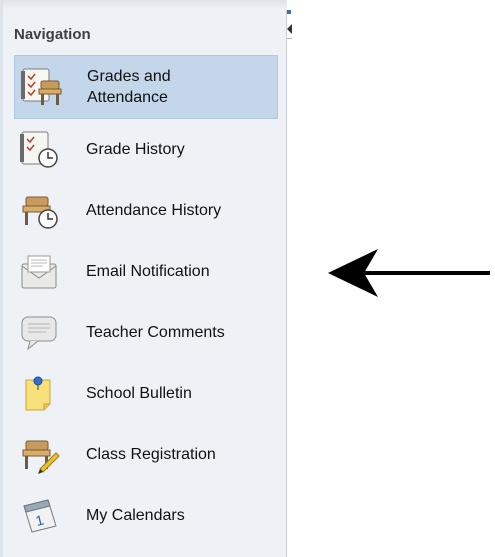 This screenshot has height=557, width=495. Describe the element at coordinates (289, 38) in the screenshot. I see `pane-divider` at that location.